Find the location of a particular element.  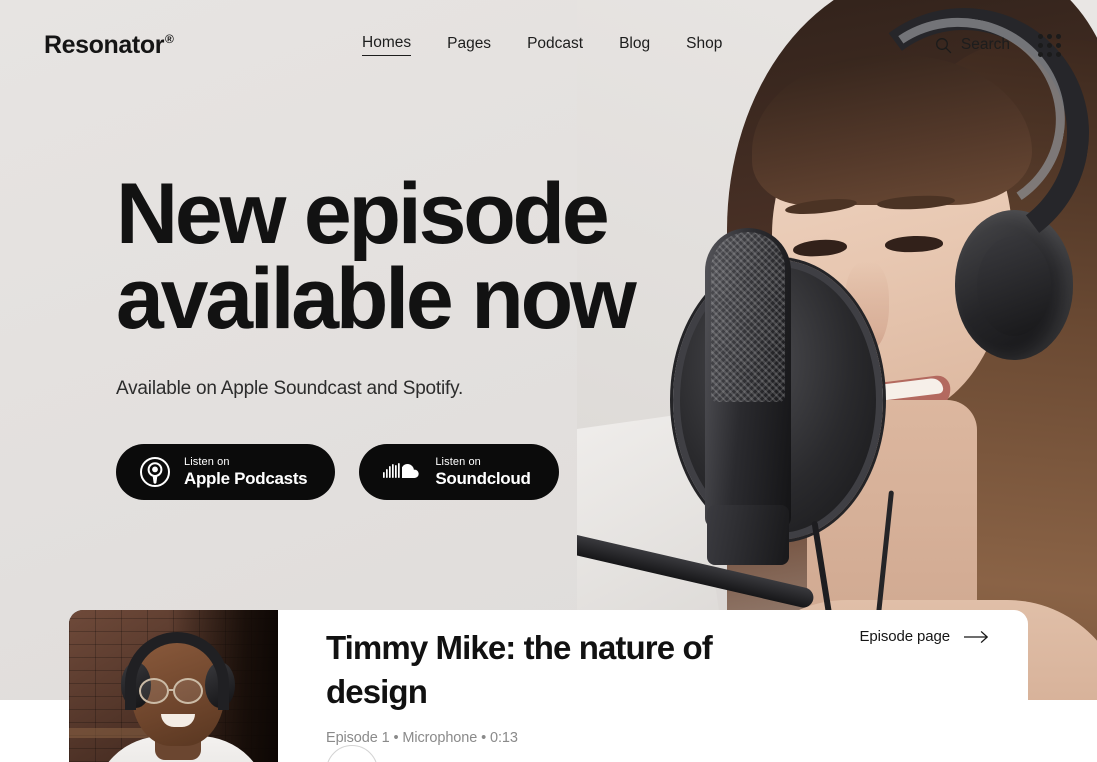

nav-item-podcast: Podcast is located at coordinates (555, 45).